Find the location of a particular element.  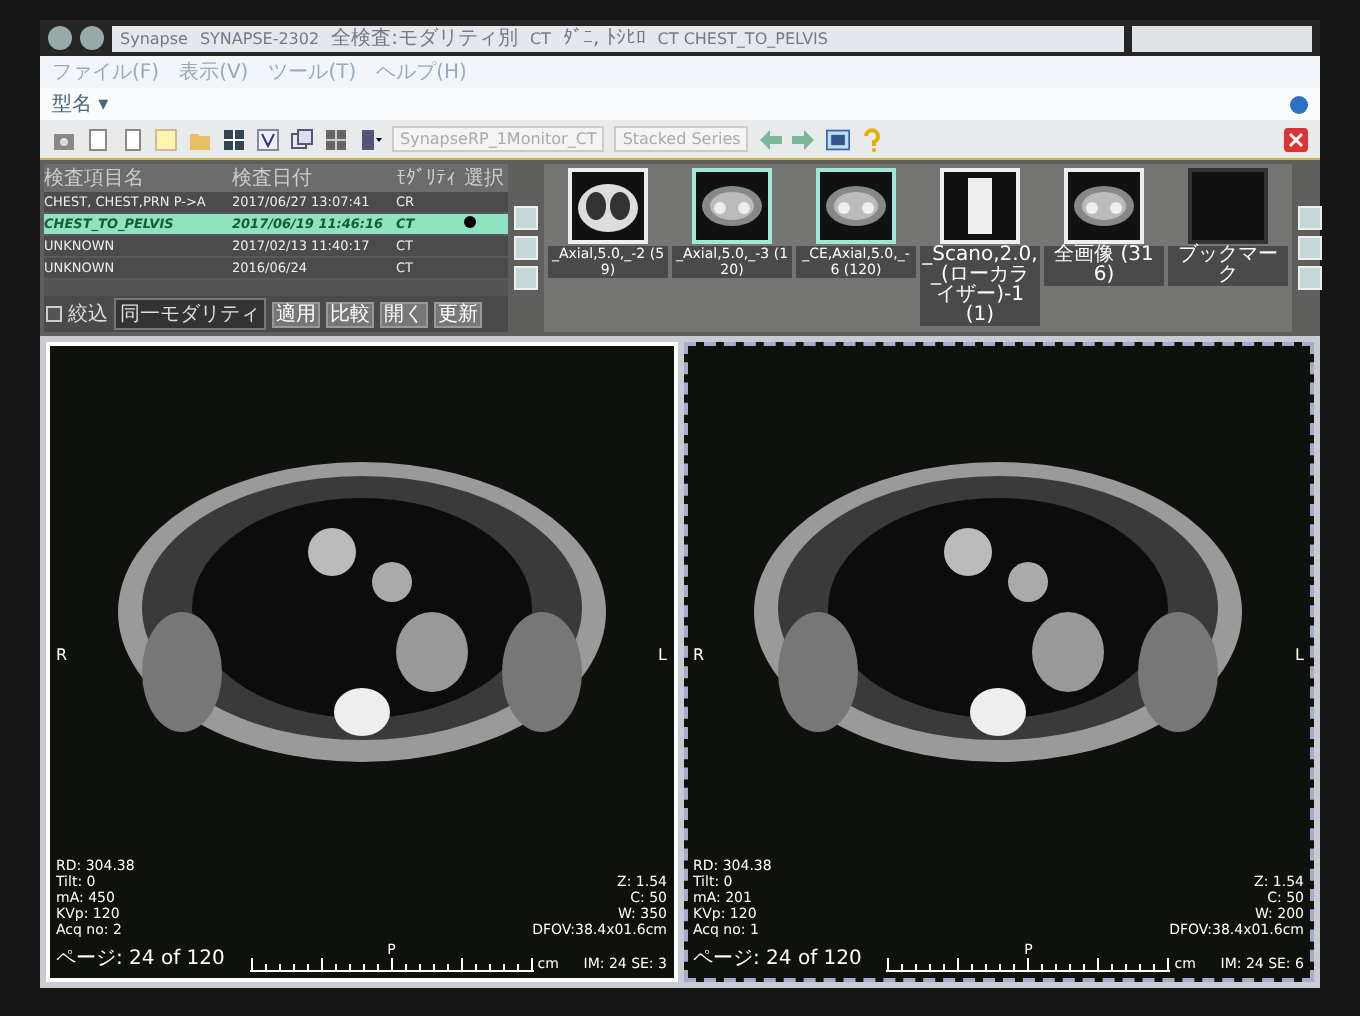

menu-item: ヘルプ(H) is located at coordinates (421, 72).